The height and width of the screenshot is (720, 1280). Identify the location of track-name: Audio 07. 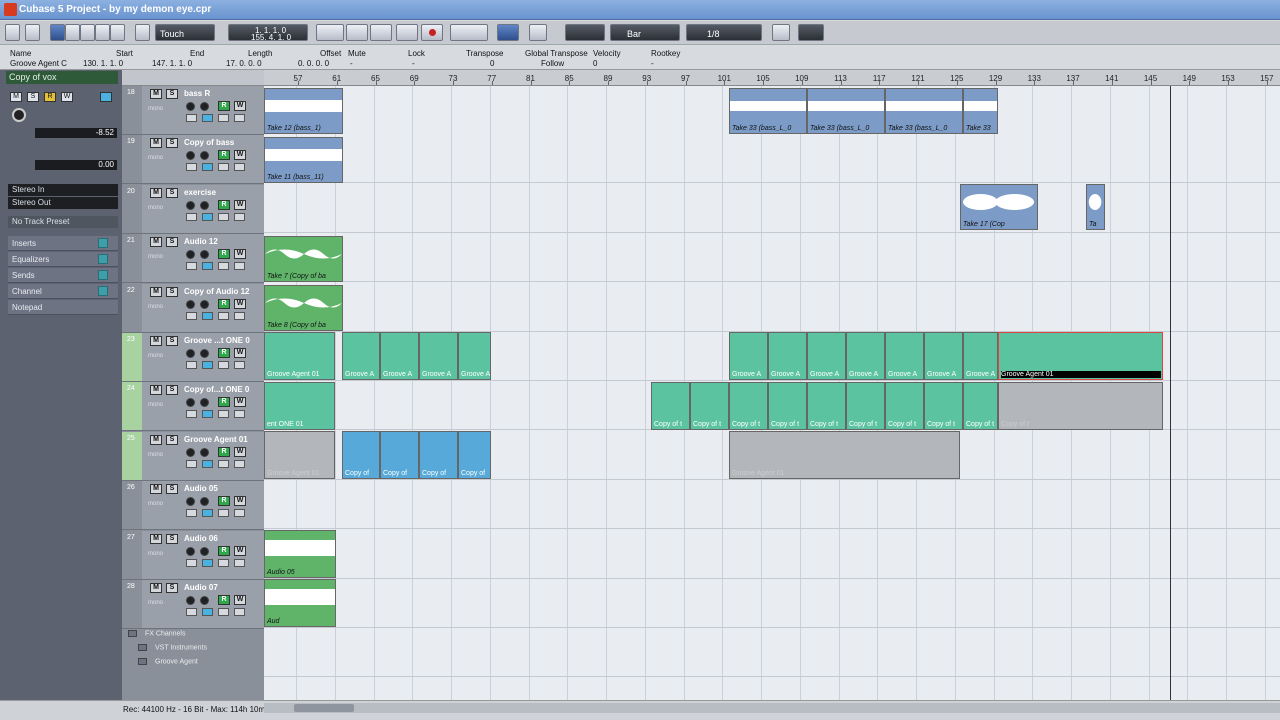
(201, 587).